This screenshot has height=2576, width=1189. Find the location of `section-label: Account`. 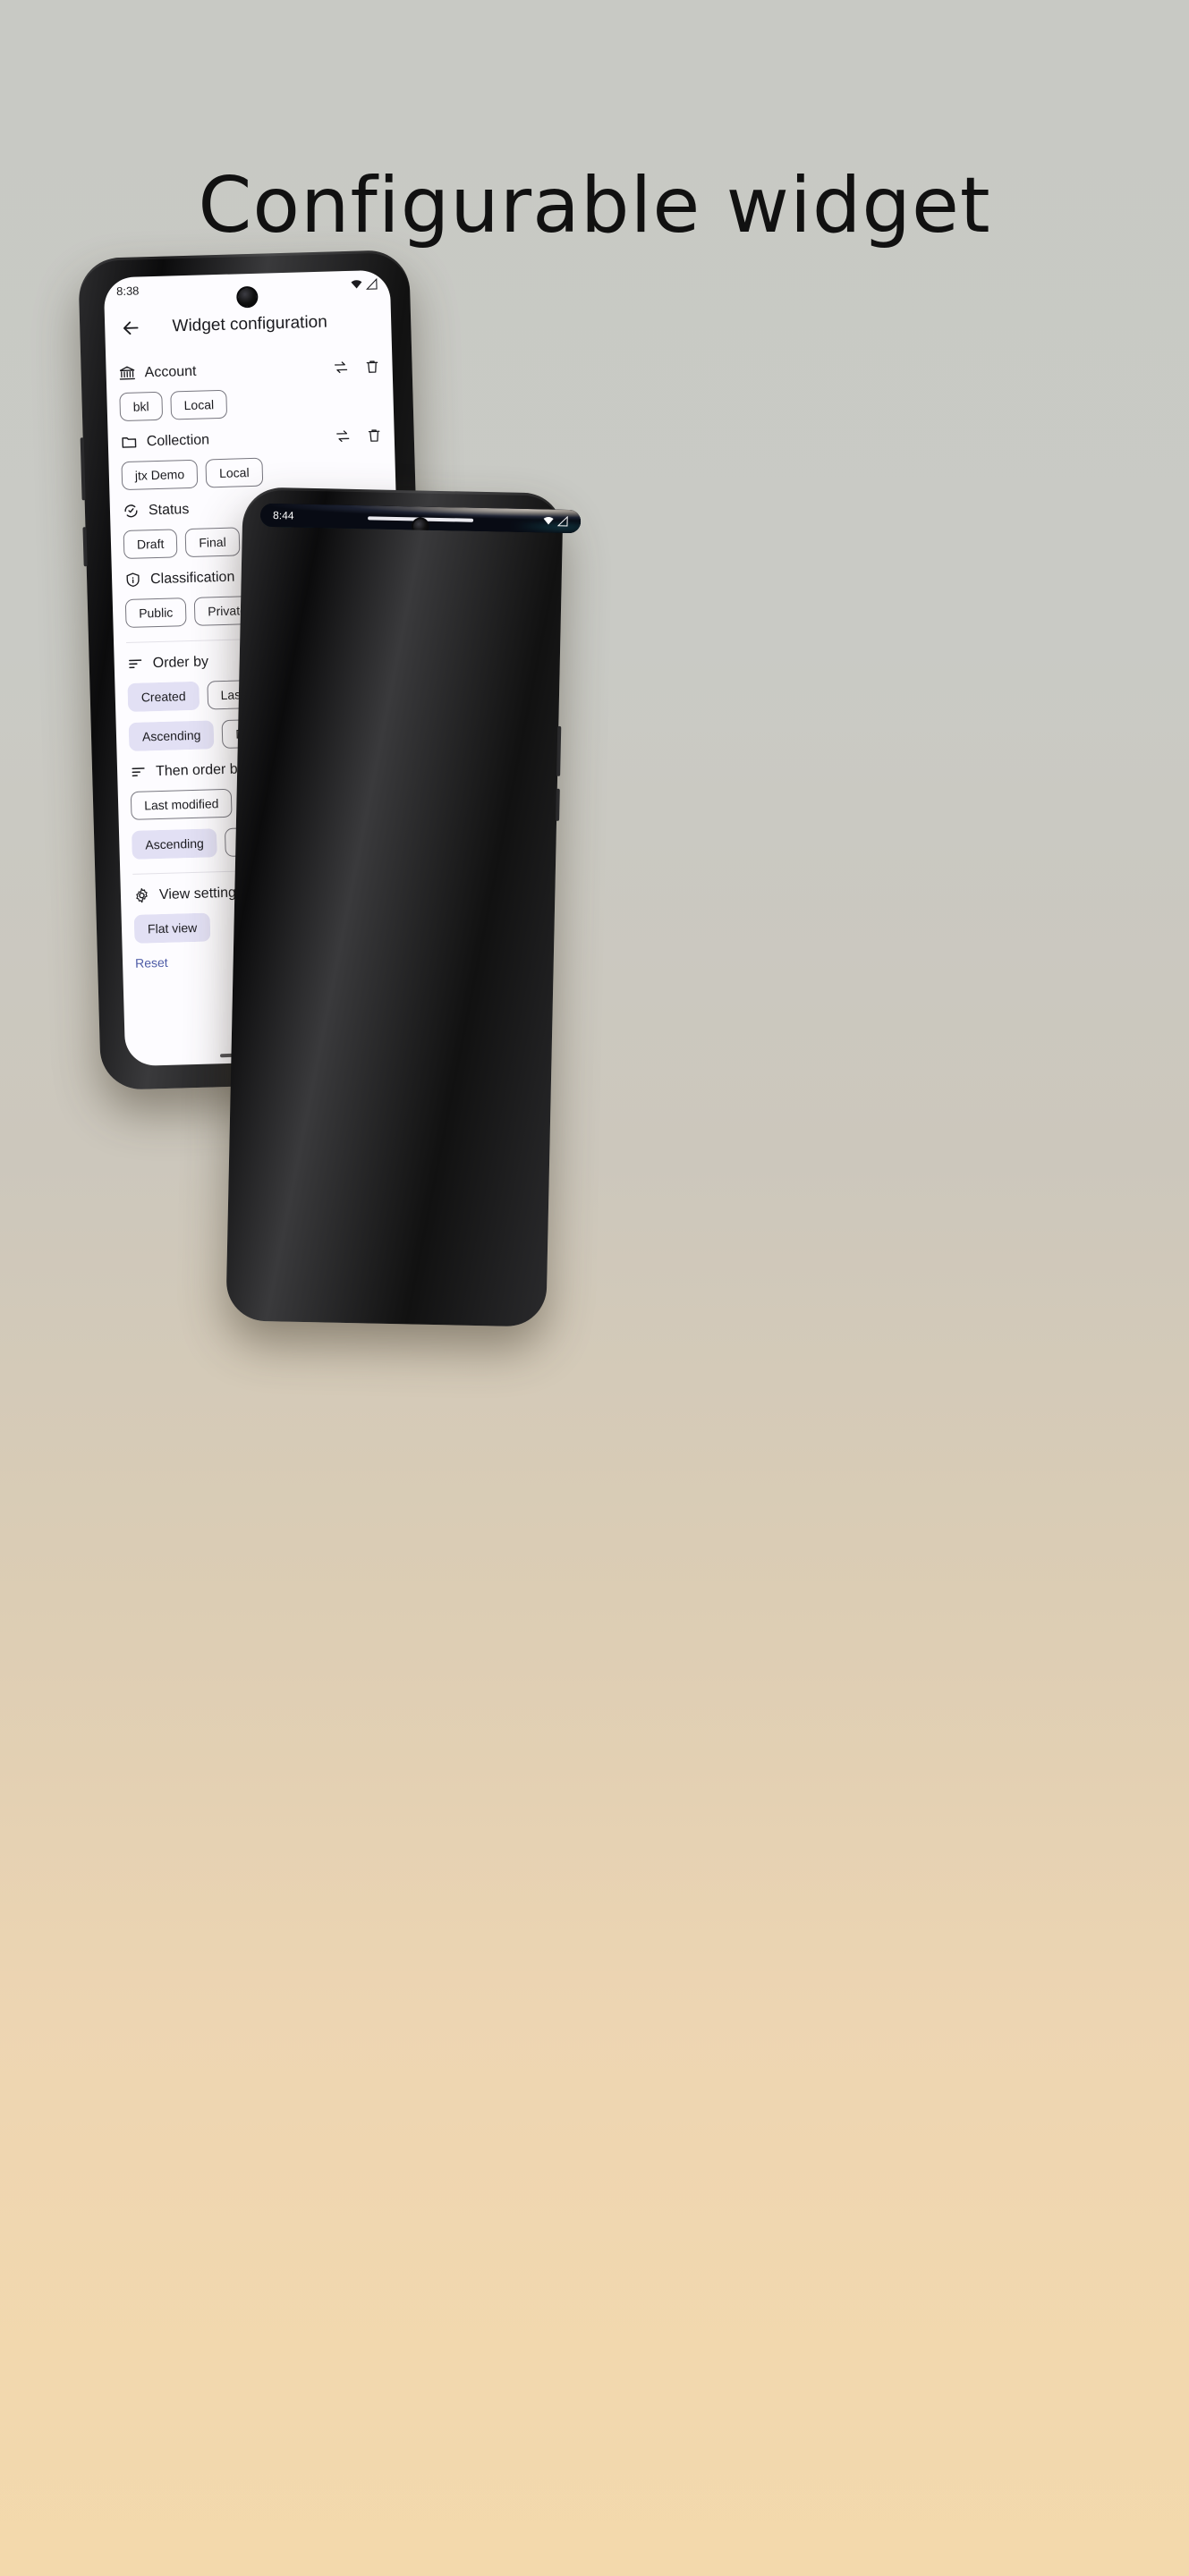

section-label: Account is located at coordinates (170, 371).